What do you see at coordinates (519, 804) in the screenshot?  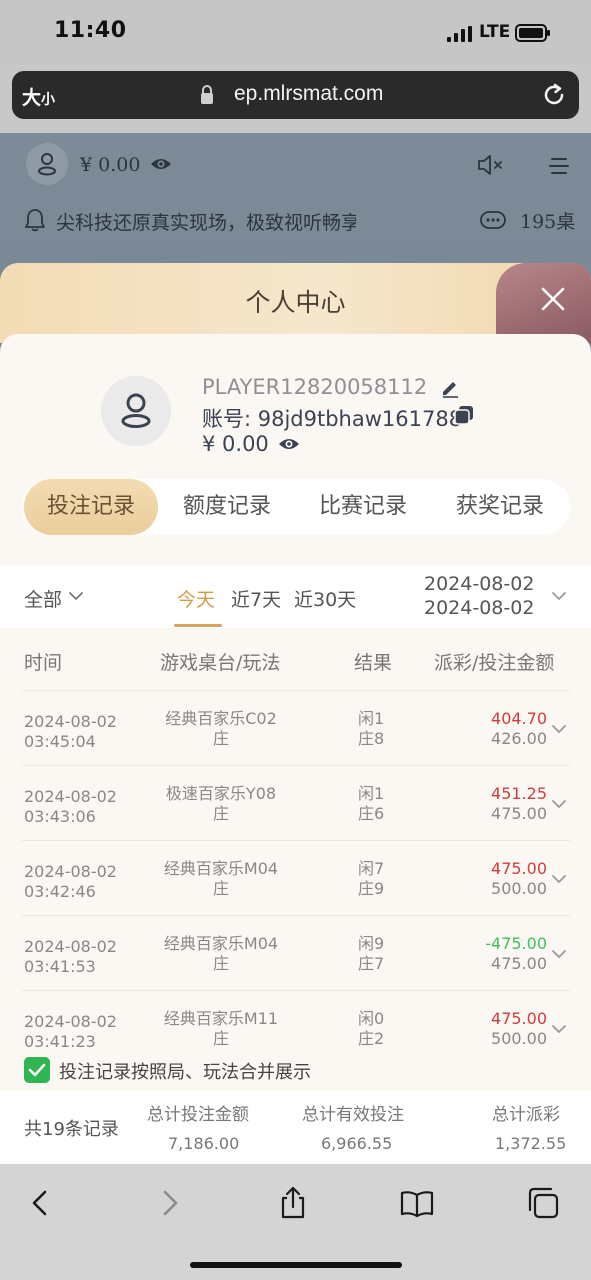 I see `row-amounts: 451.25 475.00` at bounding box center [519, 804].